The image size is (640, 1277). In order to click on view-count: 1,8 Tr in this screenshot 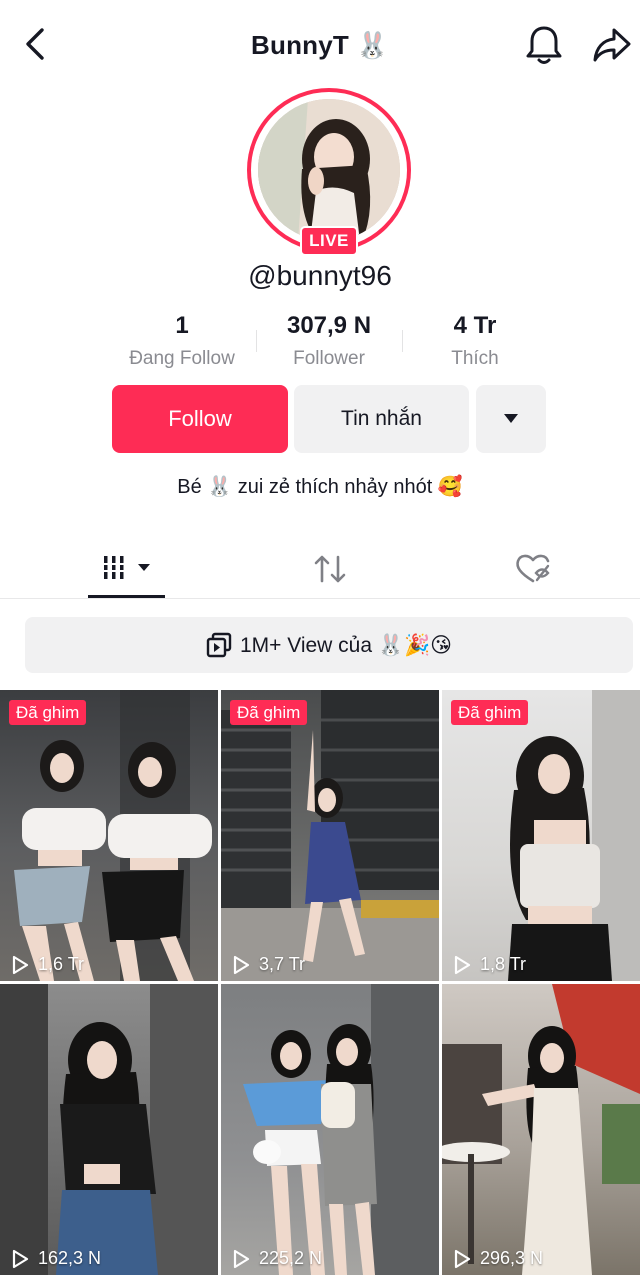, I will do `click(489, 964)`.